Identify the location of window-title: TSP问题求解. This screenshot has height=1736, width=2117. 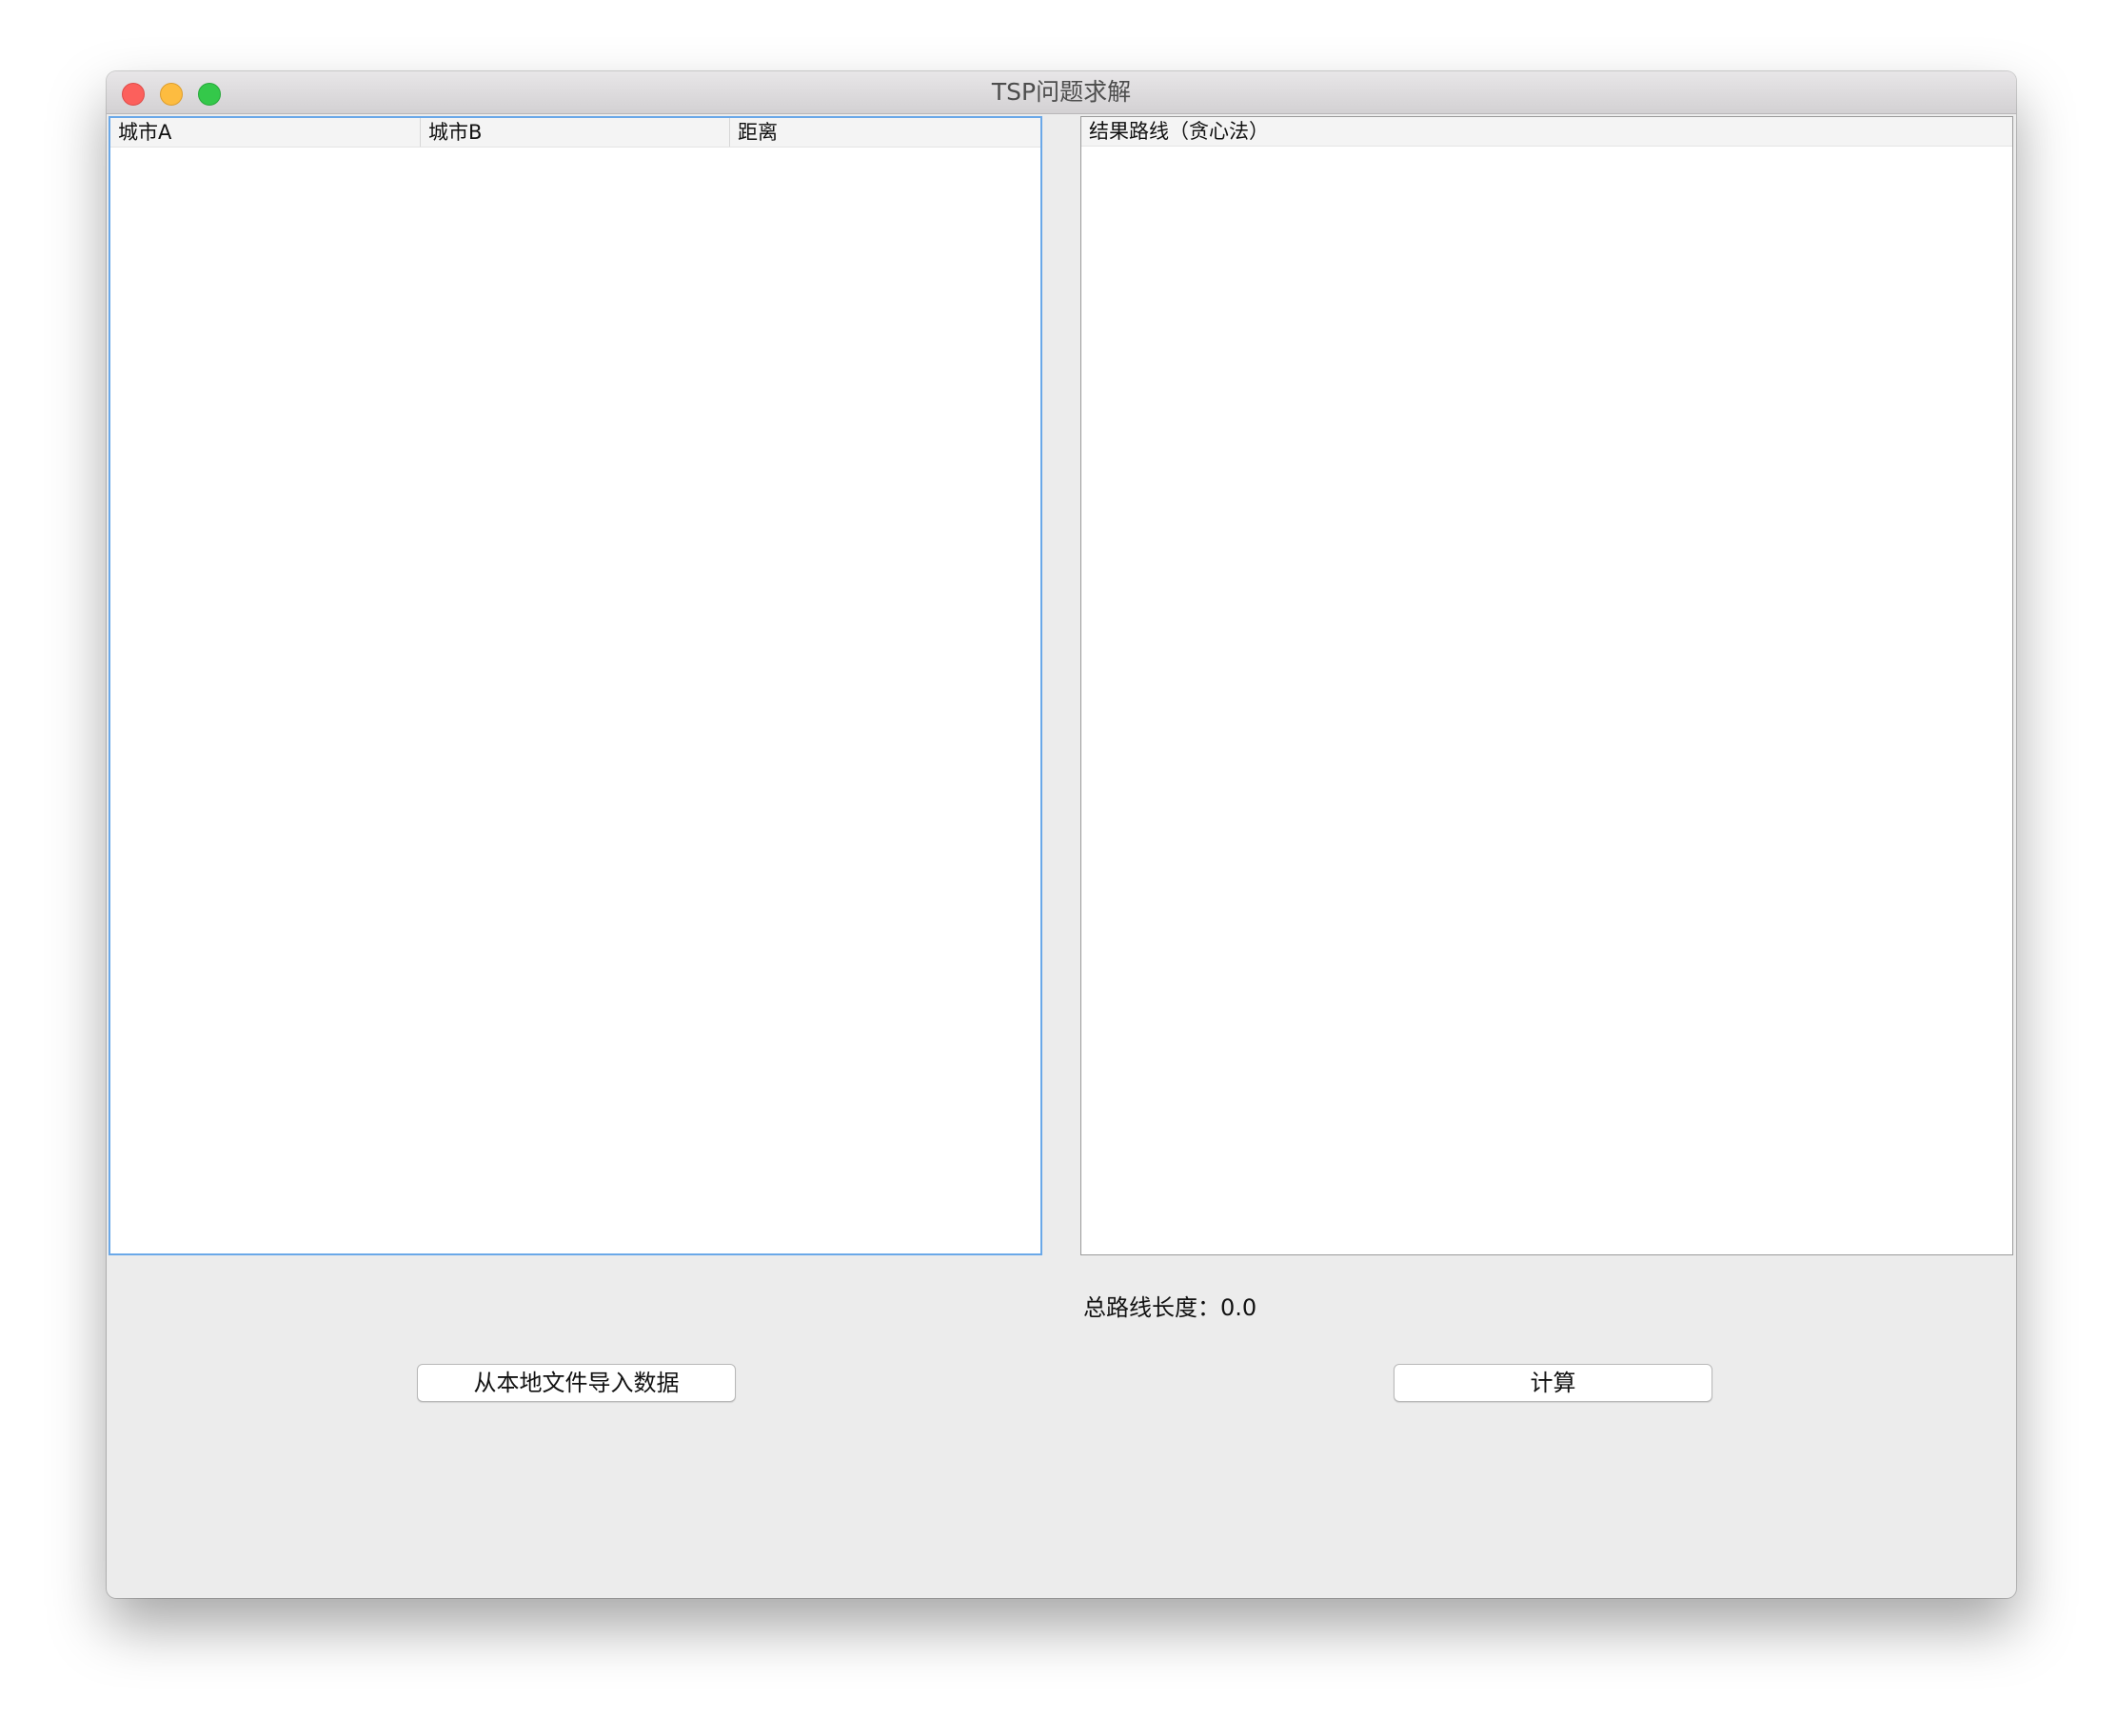
(1061, 92).